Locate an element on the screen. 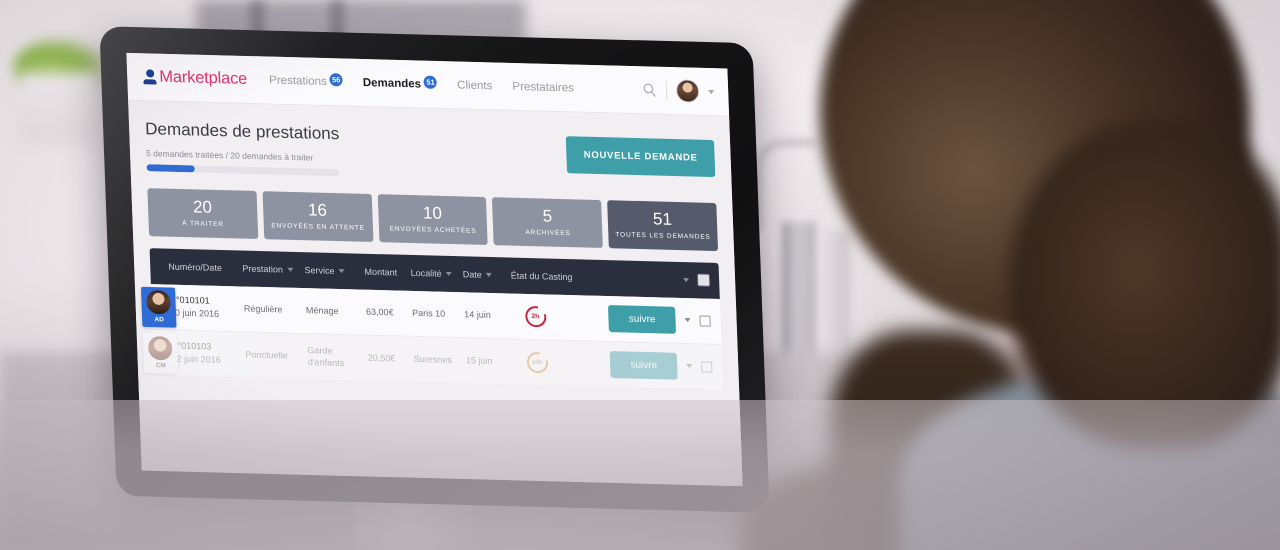 The height and width of the screenshot is (550, 1280). column-header-service: Service is located at coordinates (334, 271).